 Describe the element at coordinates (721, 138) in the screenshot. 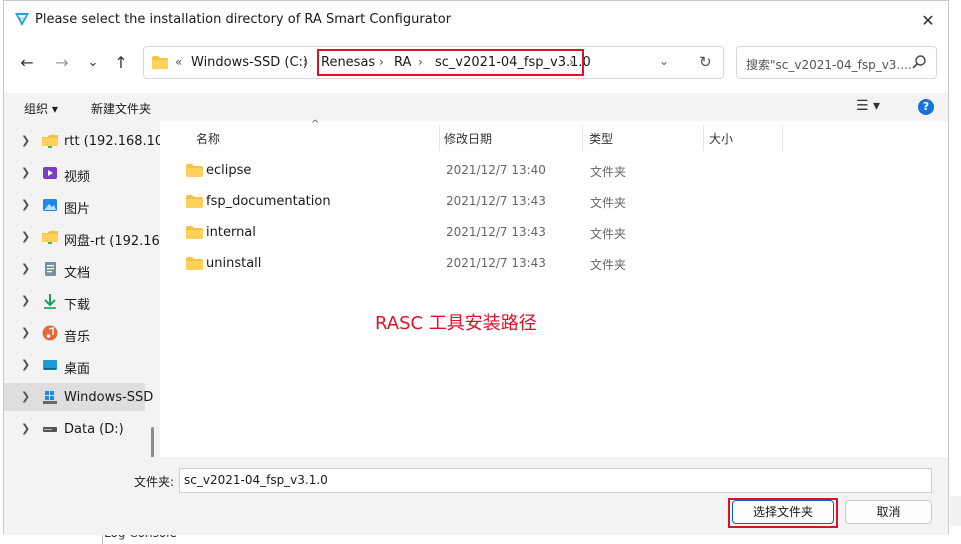

I see `column-header-size: 大小` at that location.